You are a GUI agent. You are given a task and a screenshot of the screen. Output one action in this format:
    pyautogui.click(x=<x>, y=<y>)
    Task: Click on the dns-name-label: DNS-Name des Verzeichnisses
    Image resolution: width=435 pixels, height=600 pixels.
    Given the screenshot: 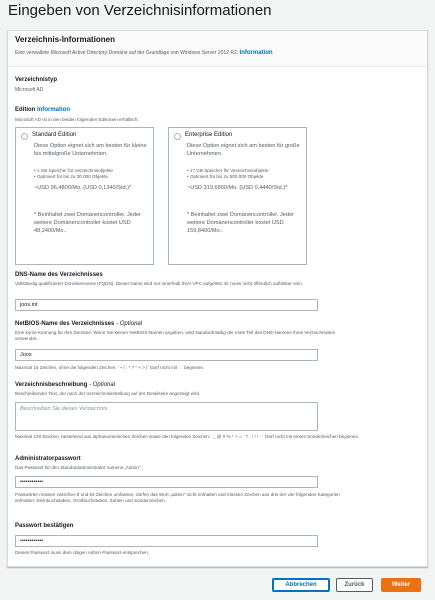 What is the action you would take?
    pyautogui.click(x=59, y=275)
    